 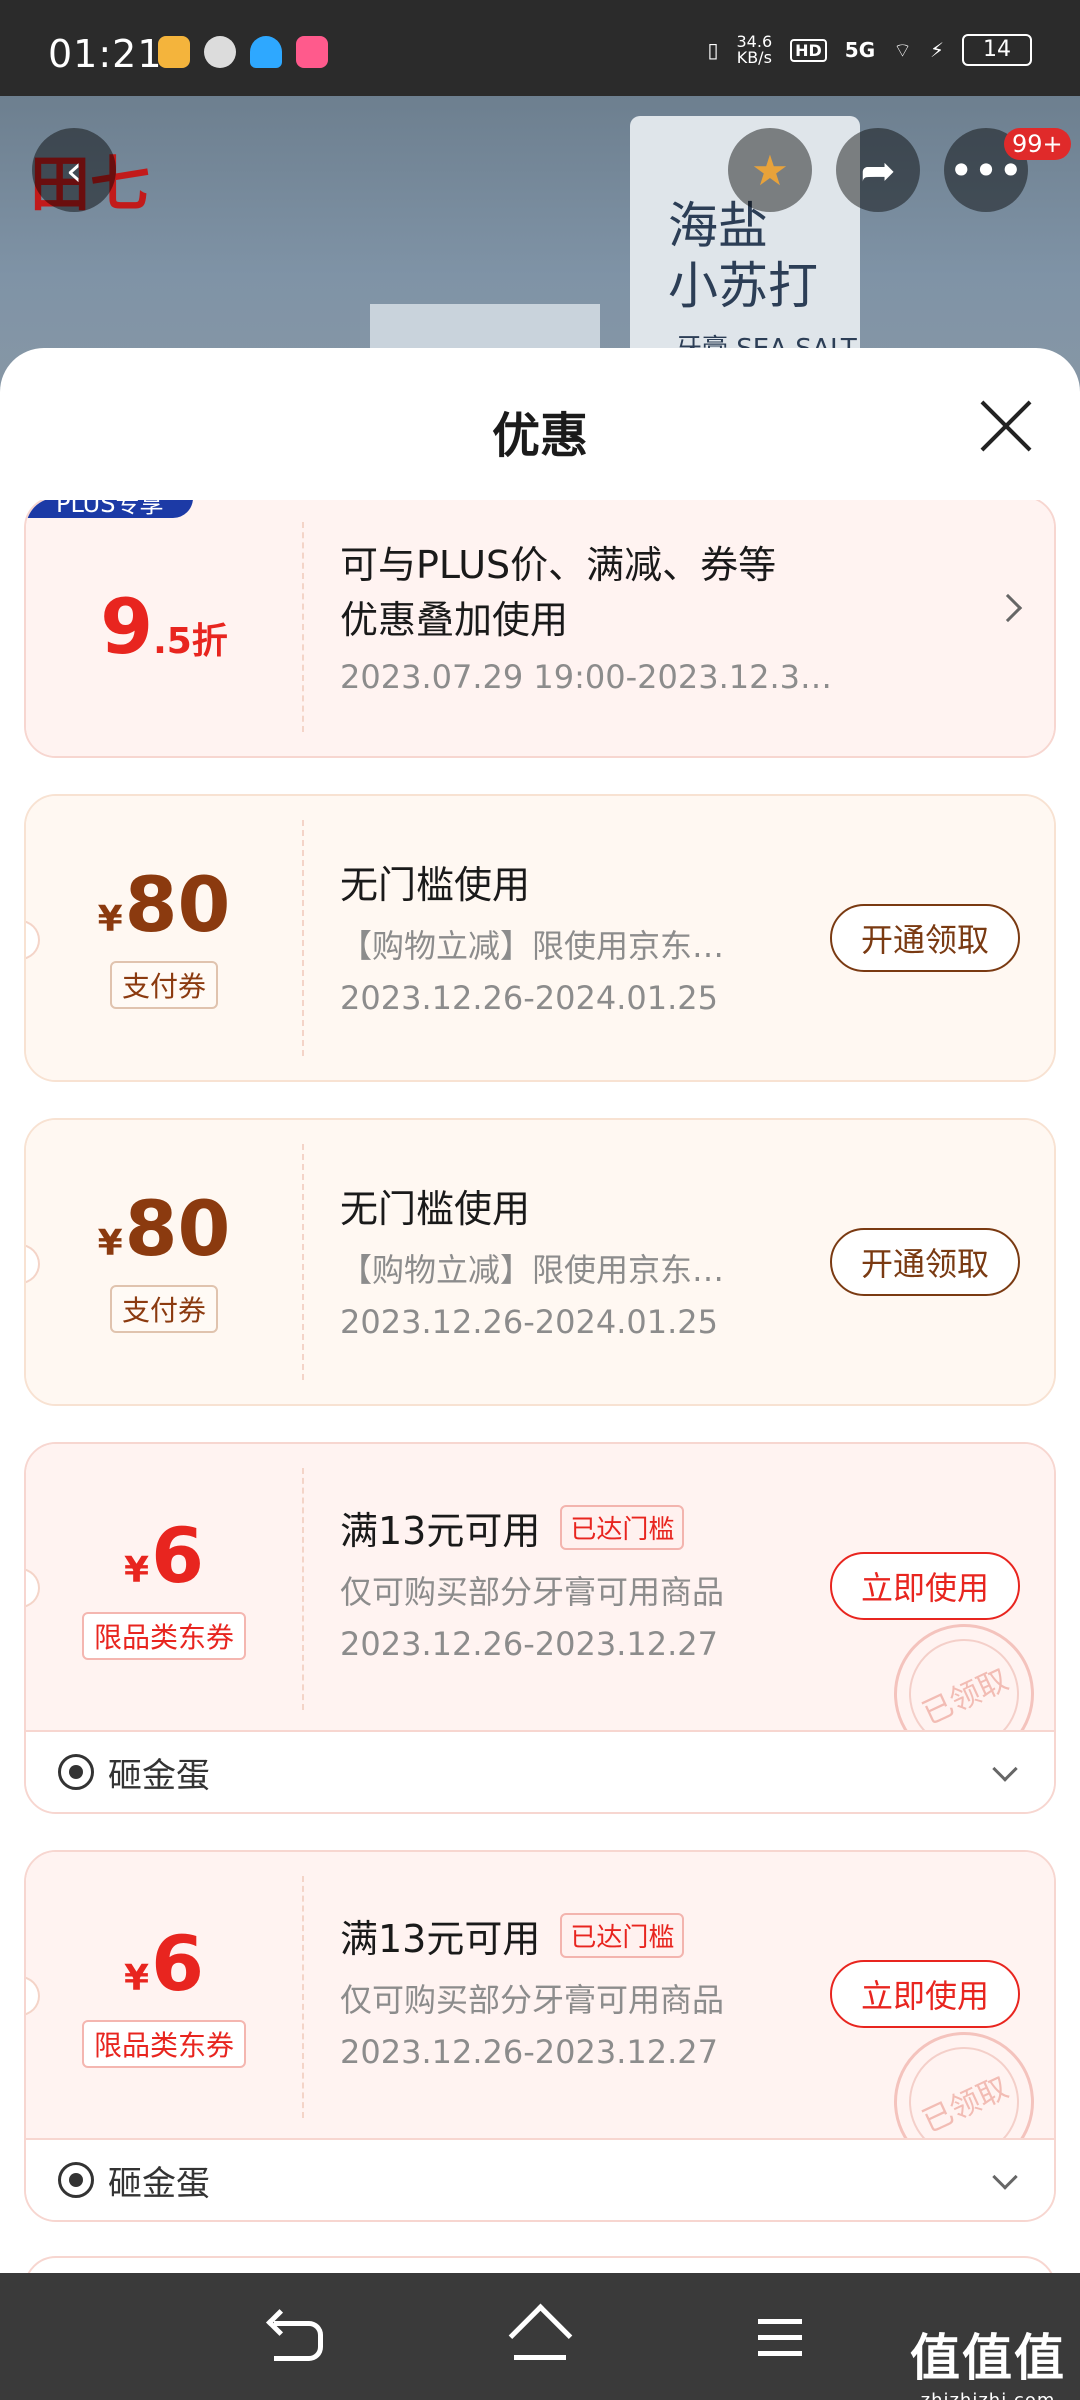 I want to click on discount-value: 9, so click(x=127, y=626).